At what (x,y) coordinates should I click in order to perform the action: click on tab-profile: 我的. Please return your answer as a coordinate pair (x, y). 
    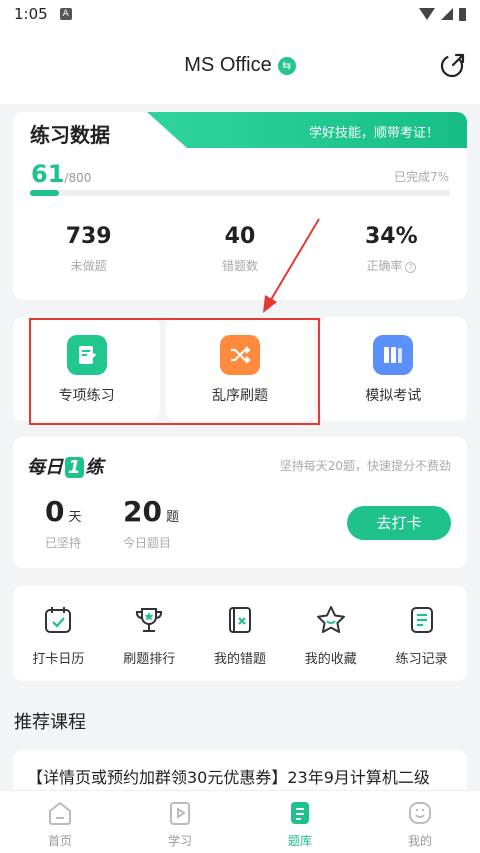
    Looking at the image, I should click on (420, 822).